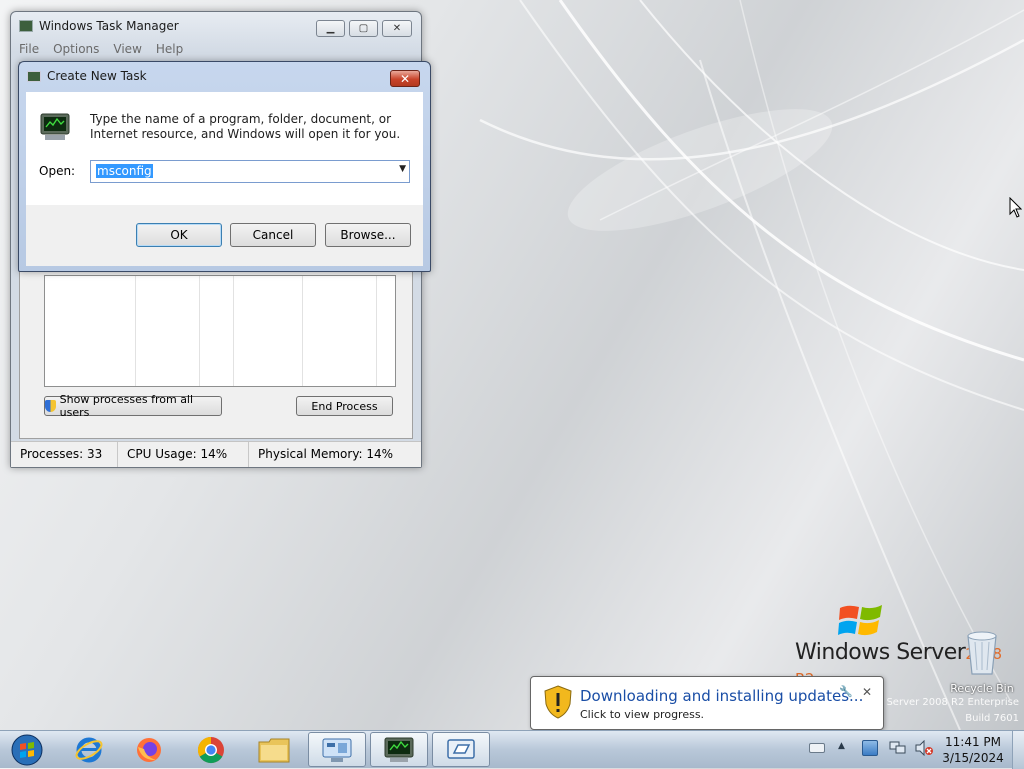 Image resolution: width=1024 pixels, height=769 pixels. Describe the element at coordinates (1015, 207) in the screenshot. I see `mouse-cursor-icon` at that location.